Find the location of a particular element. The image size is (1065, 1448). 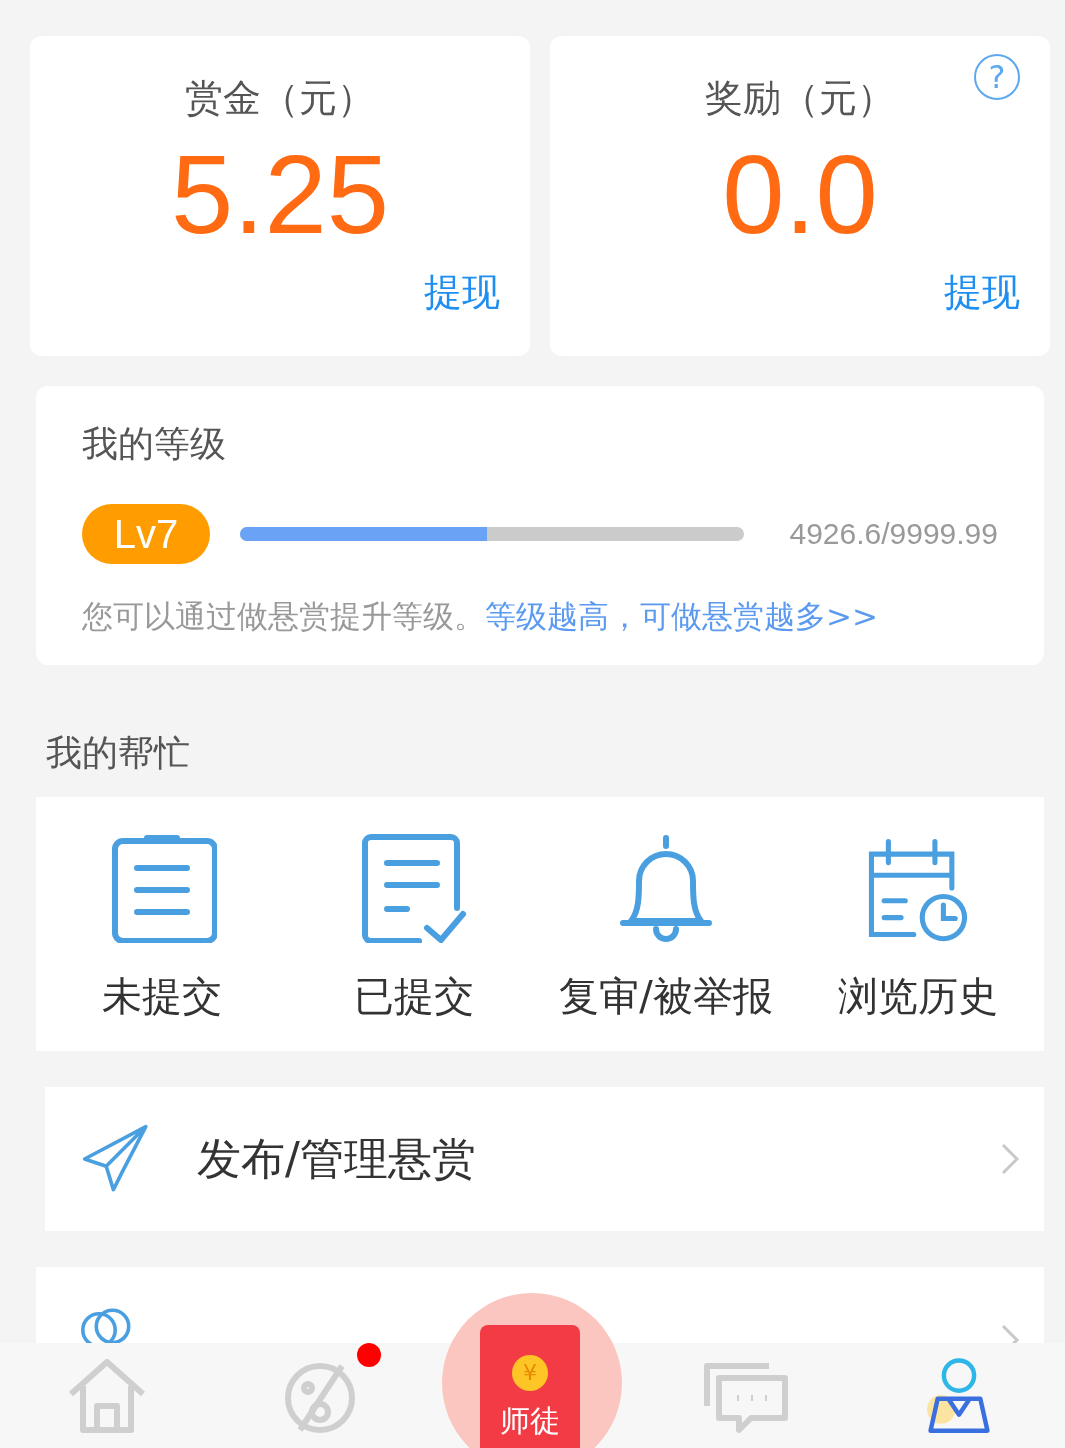

shortcut-label: 浏览历史 is located at coordinates (918, 996).